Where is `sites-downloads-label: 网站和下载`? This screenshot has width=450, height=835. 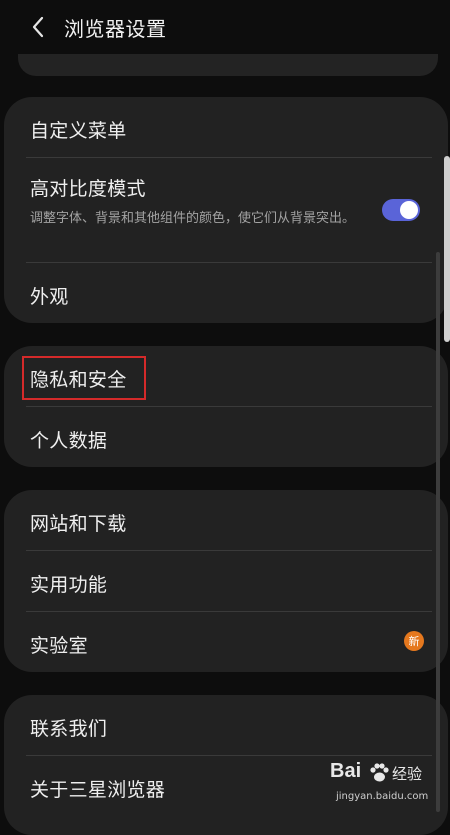 sites-downloads-label: 网站和下载 is located at coordinates (78, 524).